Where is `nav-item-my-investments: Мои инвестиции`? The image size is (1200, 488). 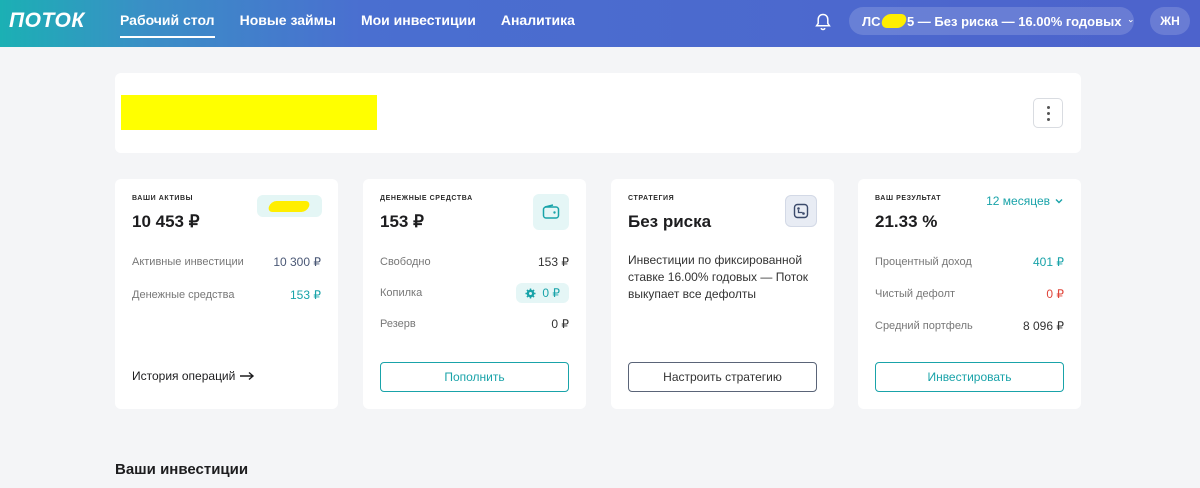 nav-item-my-investments: Мои инвестиции is located at coordinates (418, 23).